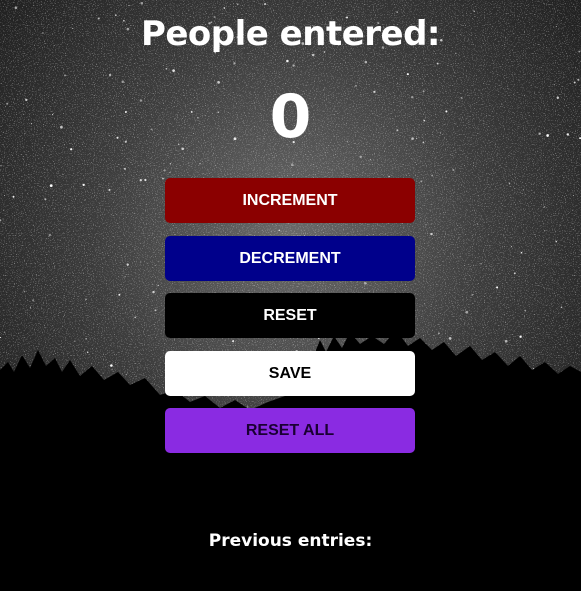 The width and height of the screenshot is (581, 591). I want to click on previous-entries-label: Previous entries:, so click(290, 541).